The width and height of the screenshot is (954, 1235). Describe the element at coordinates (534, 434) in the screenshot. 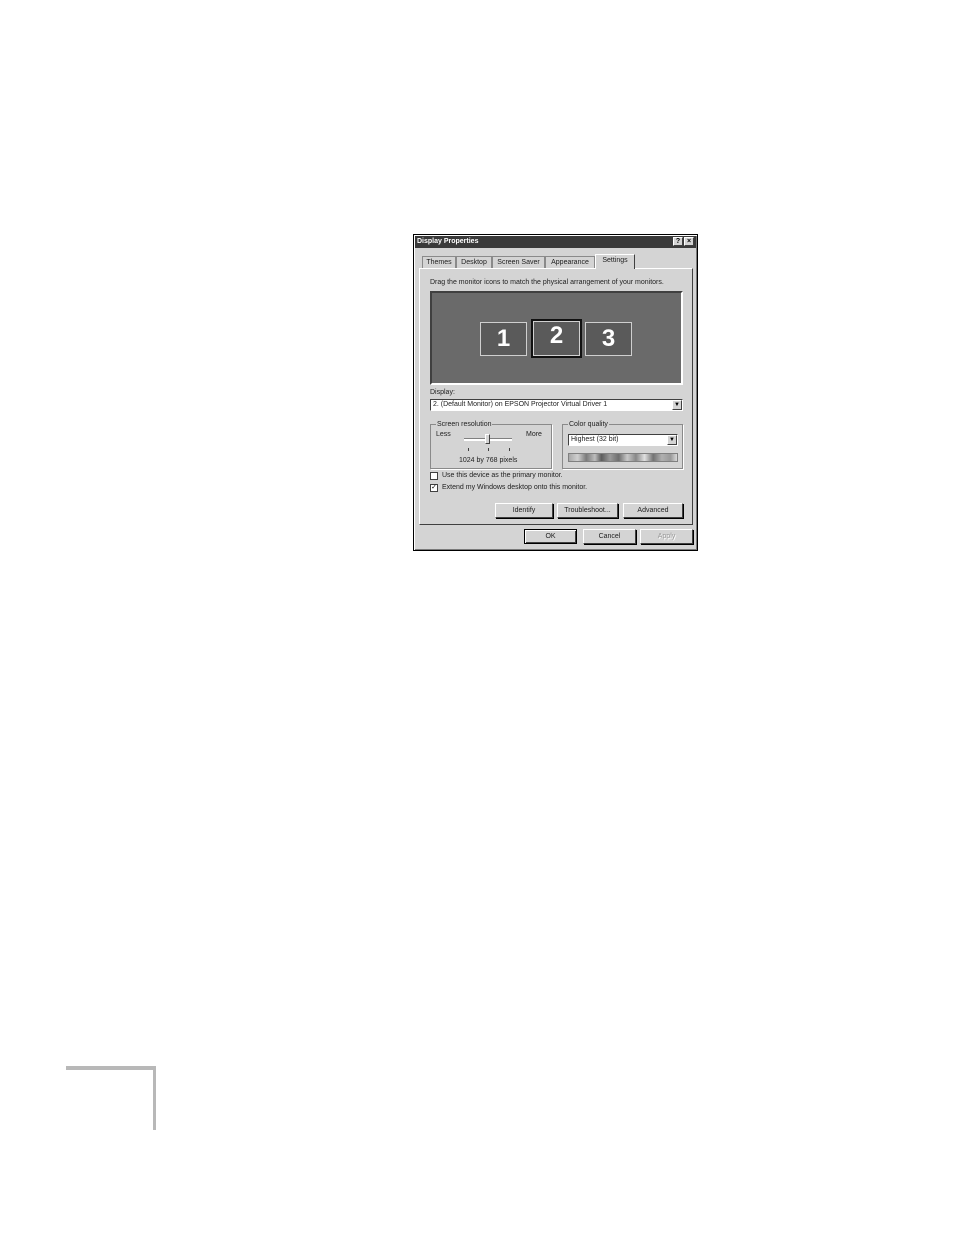

I see `resolution-more-label: More` at that location.